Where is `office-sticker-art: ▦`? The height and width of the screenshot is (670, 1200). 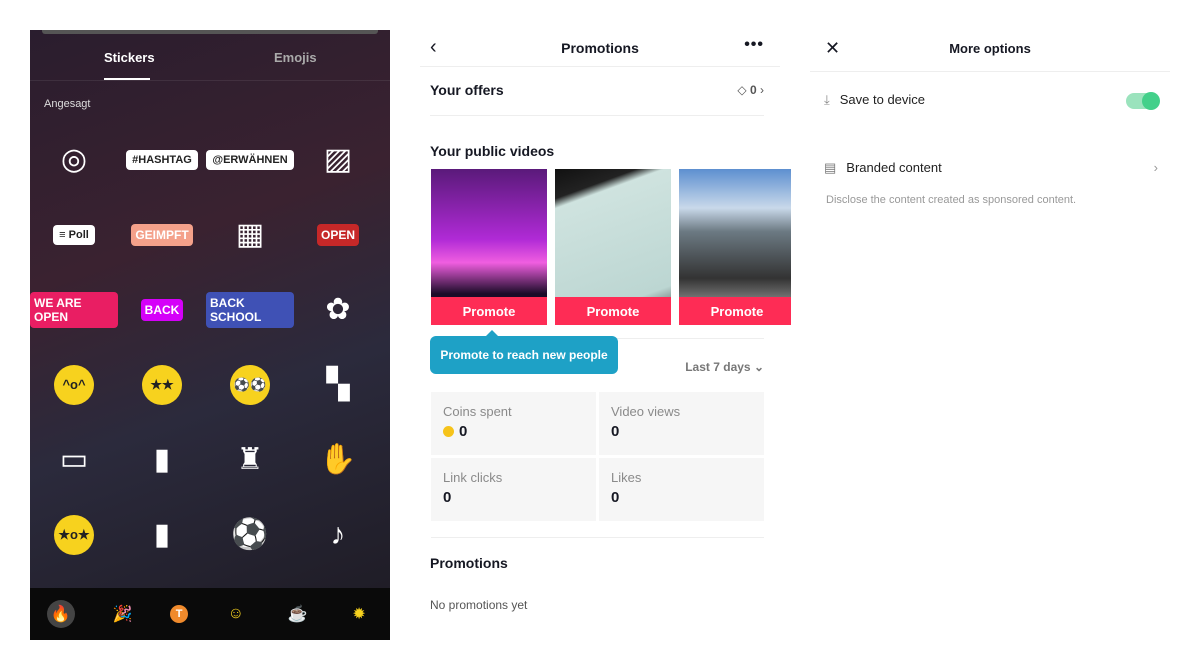
office-sticker-art: ▦ is located at coordinates (250, 234).